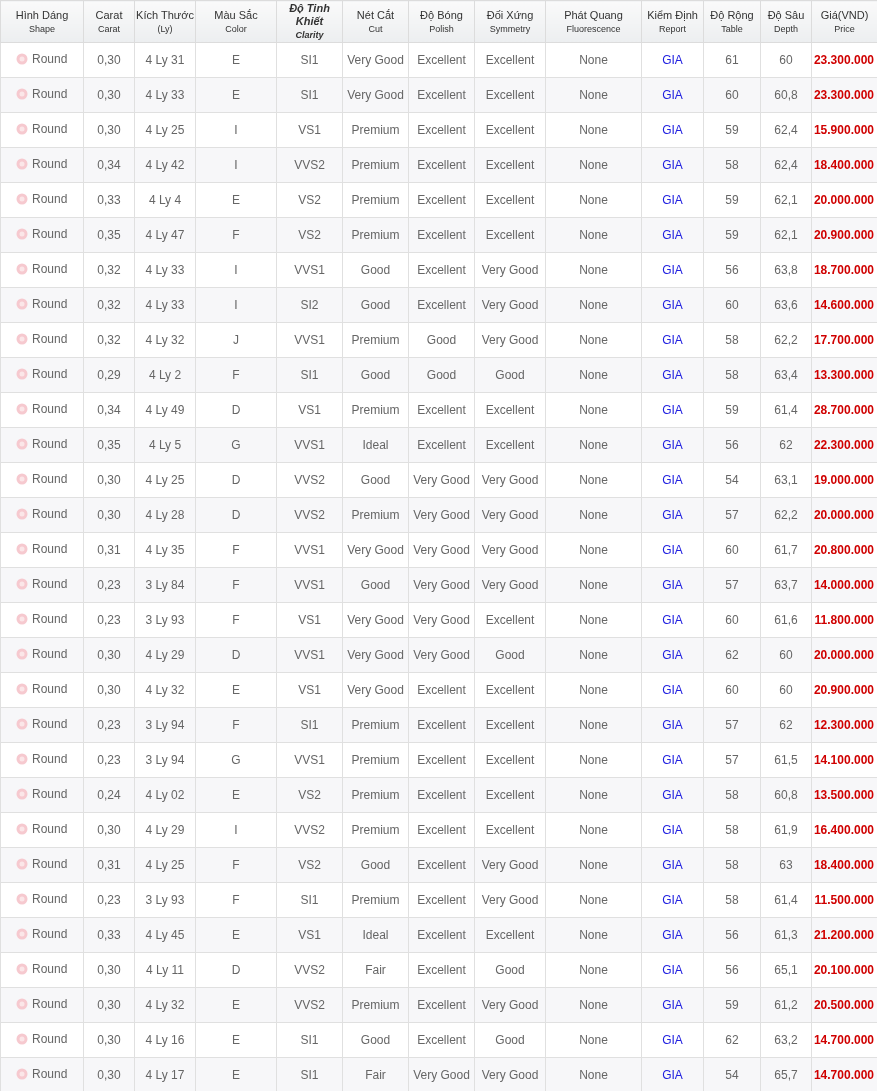 This screenshot has height=1091, width=877. I want to click on table-cell: 0,32, so click(109, 270).